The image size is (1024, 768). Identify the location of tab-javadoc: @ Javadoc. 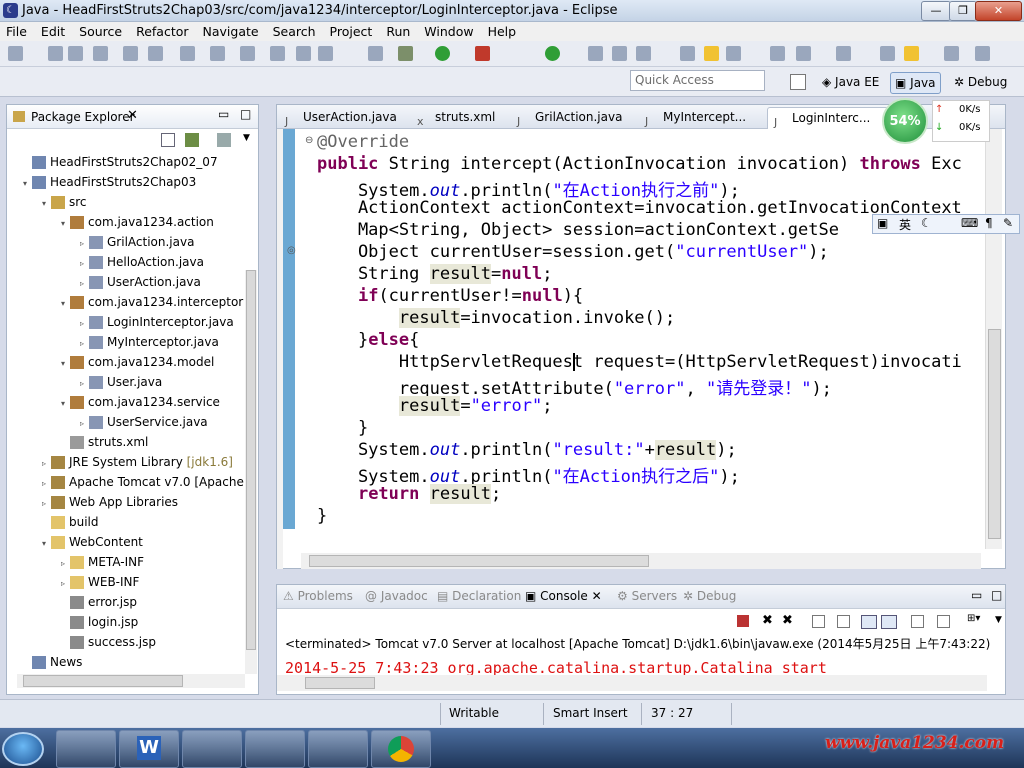
(396, 596).